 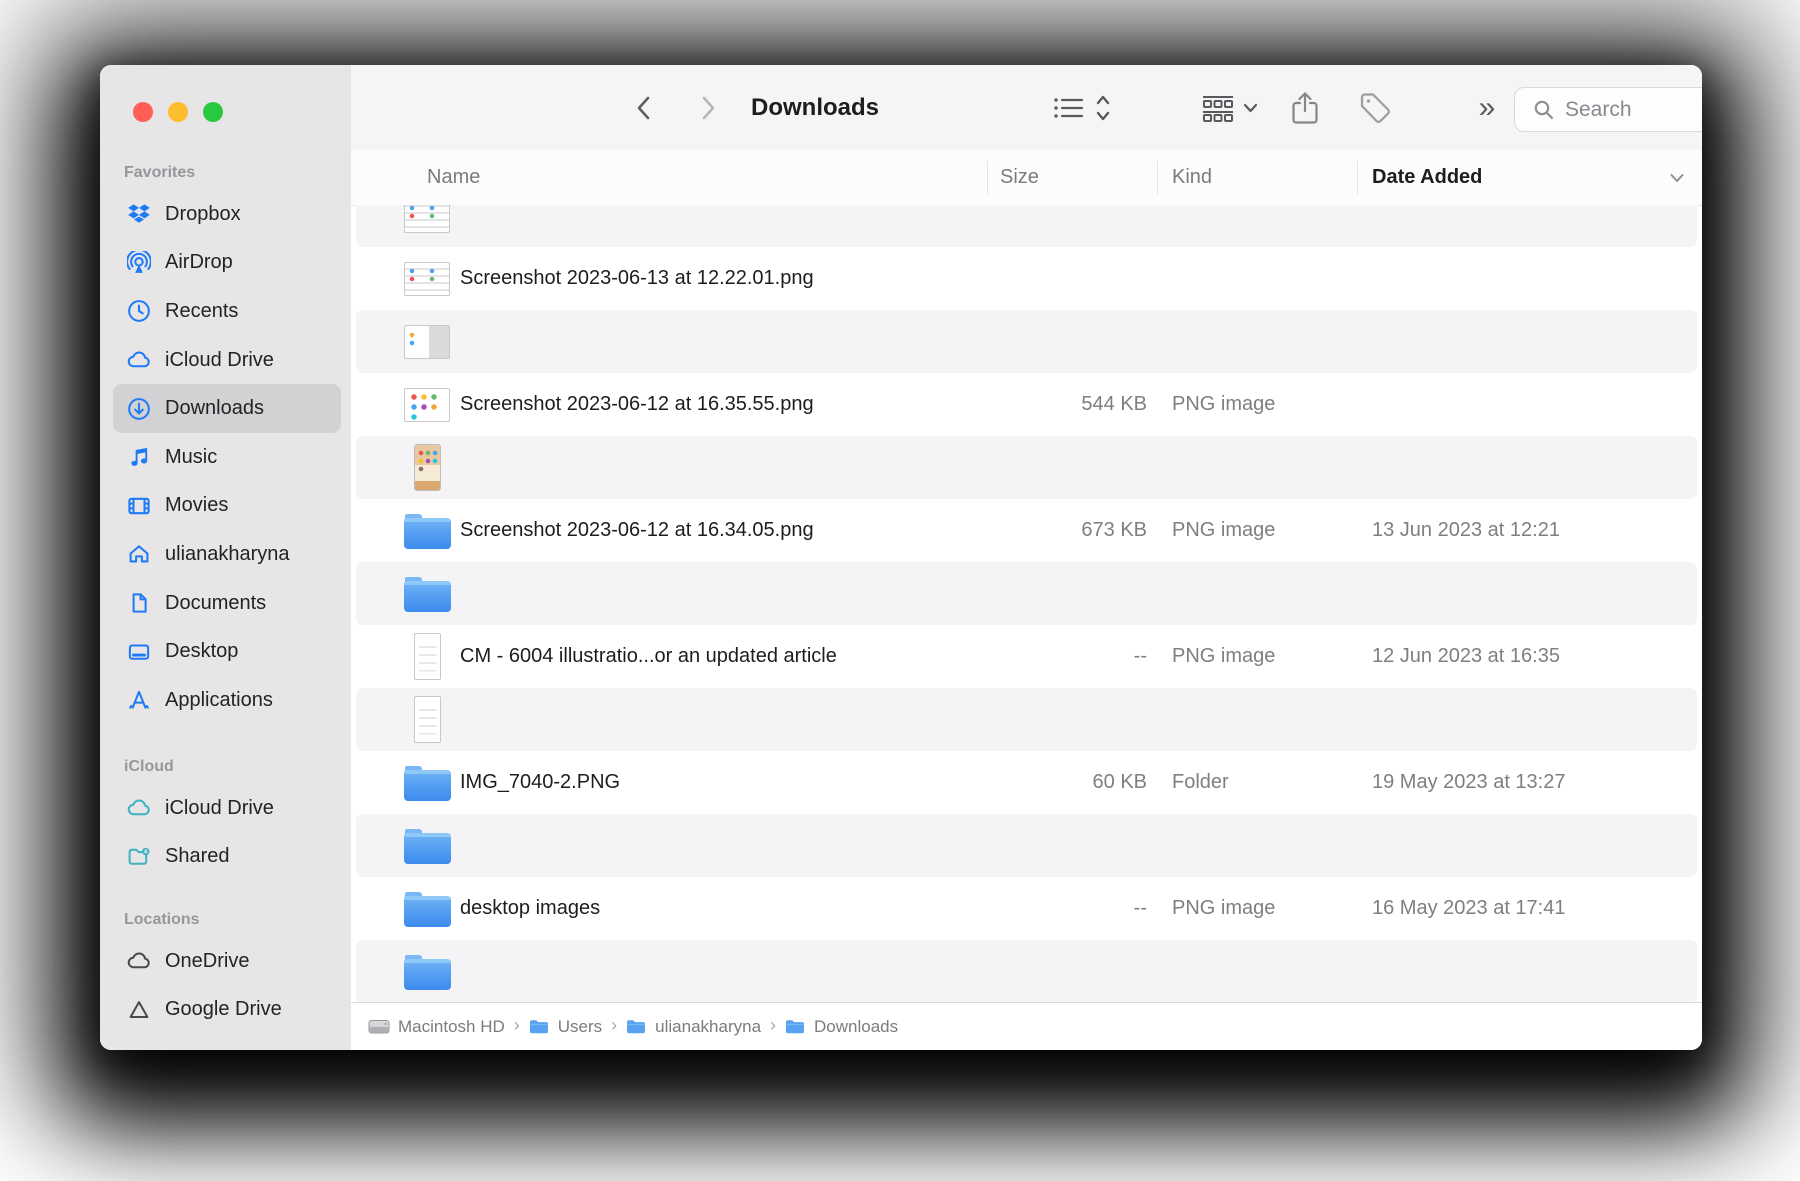 I want to click on file-row: screenshots--Folder25 Nov 2022 at 17:42, so click(x=1026, y=971).